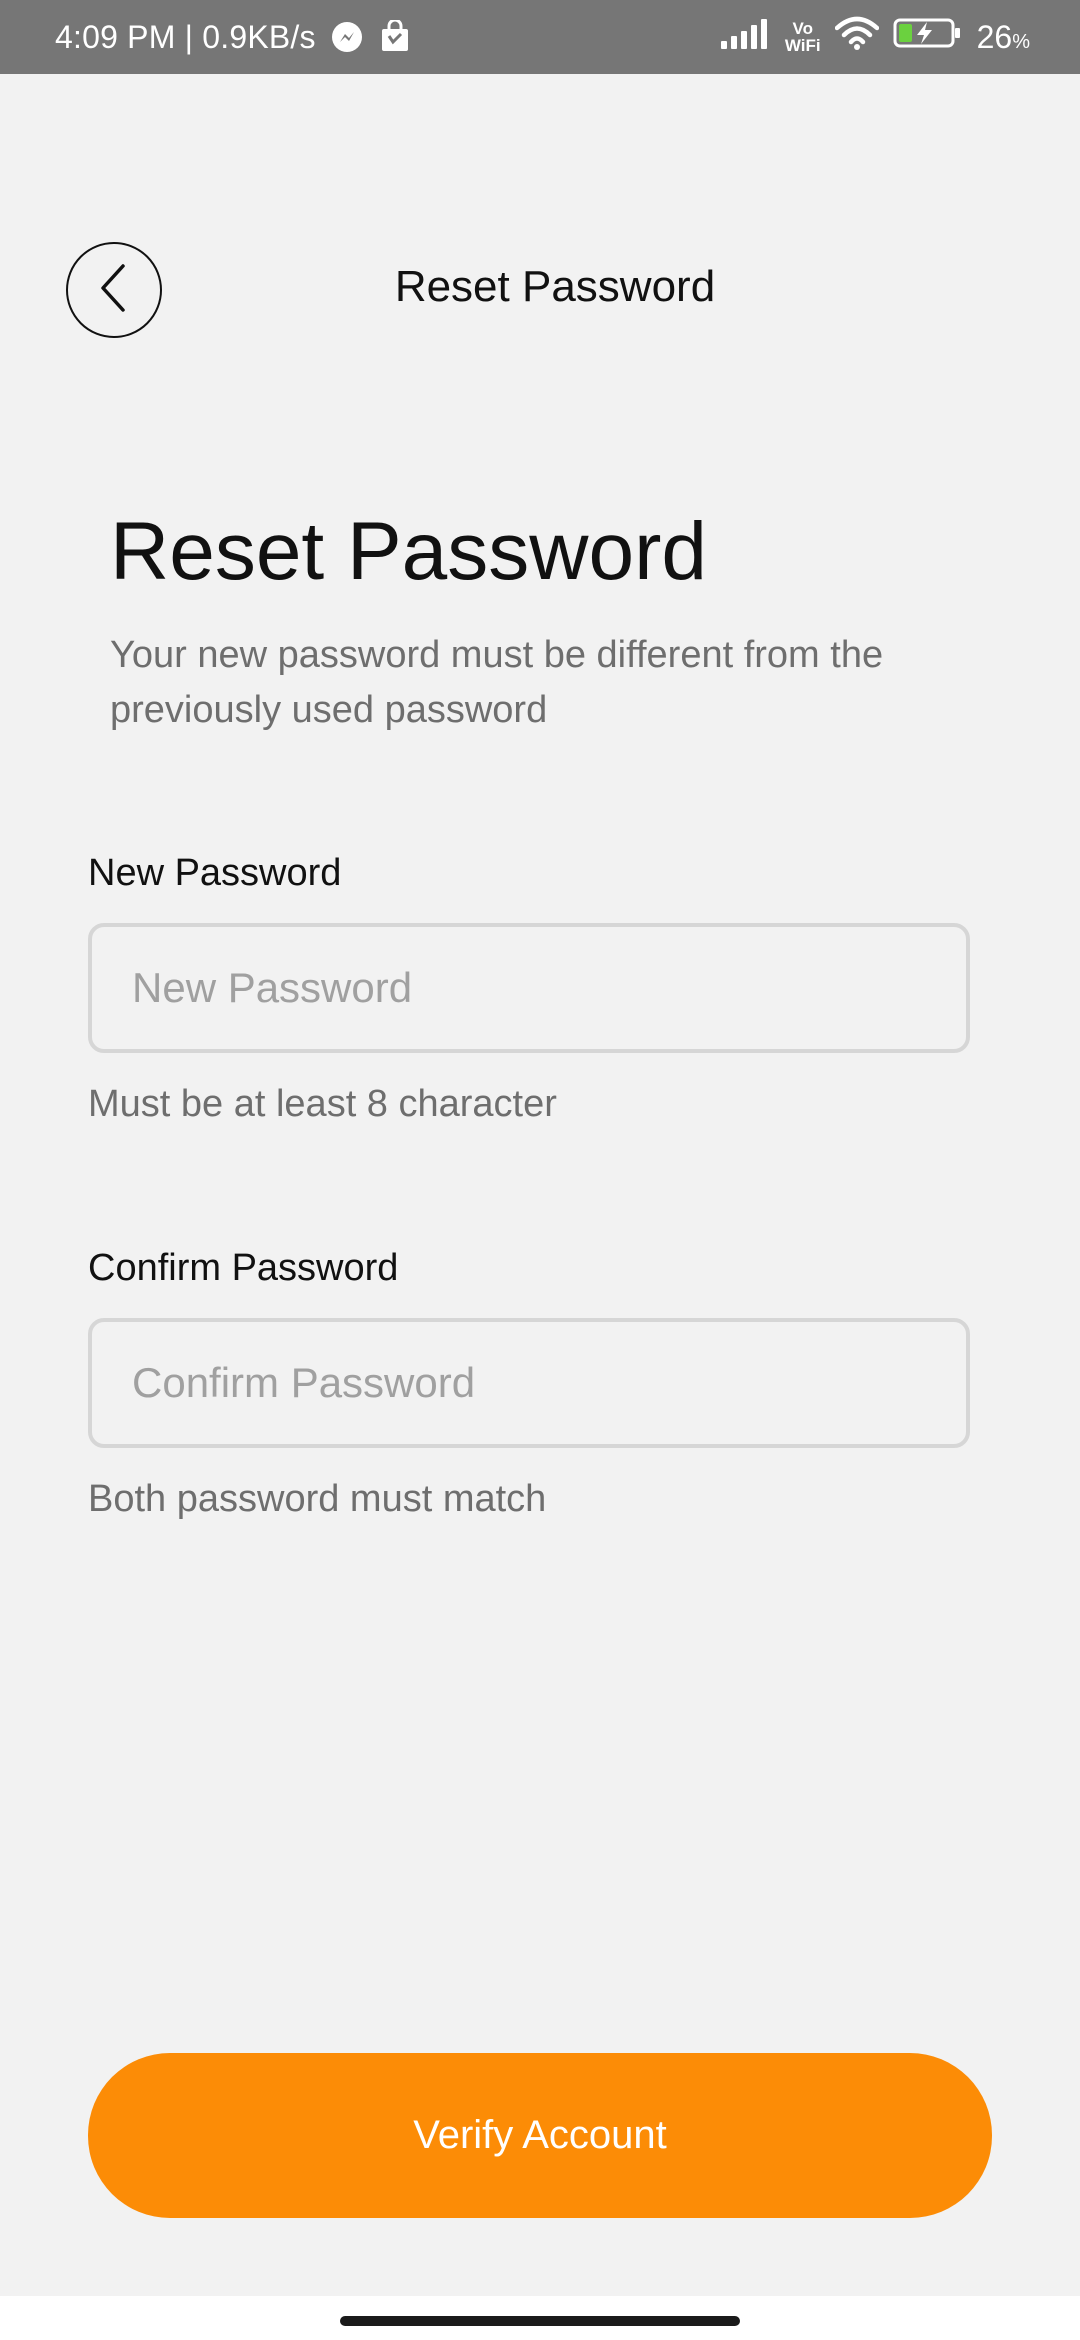 Image resolution: width=1080 pixels, height=2340 pixels. Describe the element at coordinates (1021, 41) in the screenshot. I see `battery-unit: %` at that location.